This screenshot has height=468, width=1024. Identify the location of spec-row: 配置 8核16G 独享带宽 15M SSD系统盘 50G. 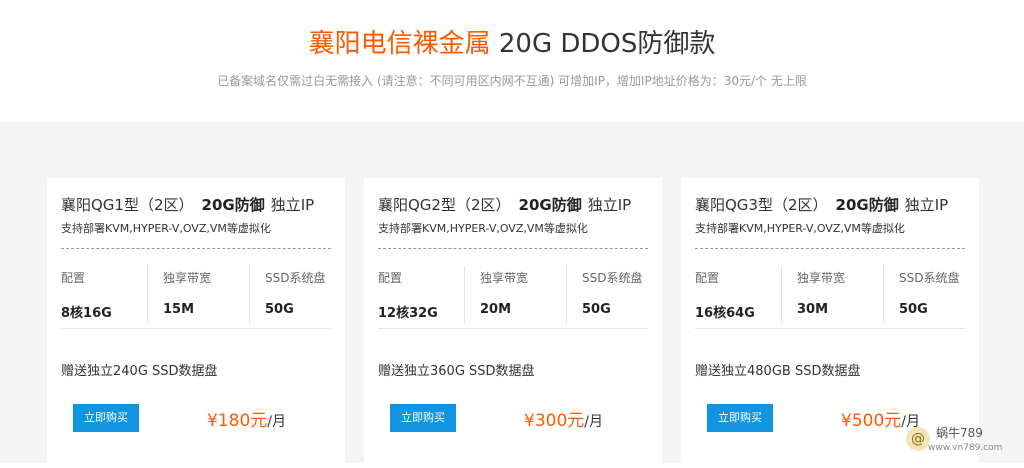
(196, 297).